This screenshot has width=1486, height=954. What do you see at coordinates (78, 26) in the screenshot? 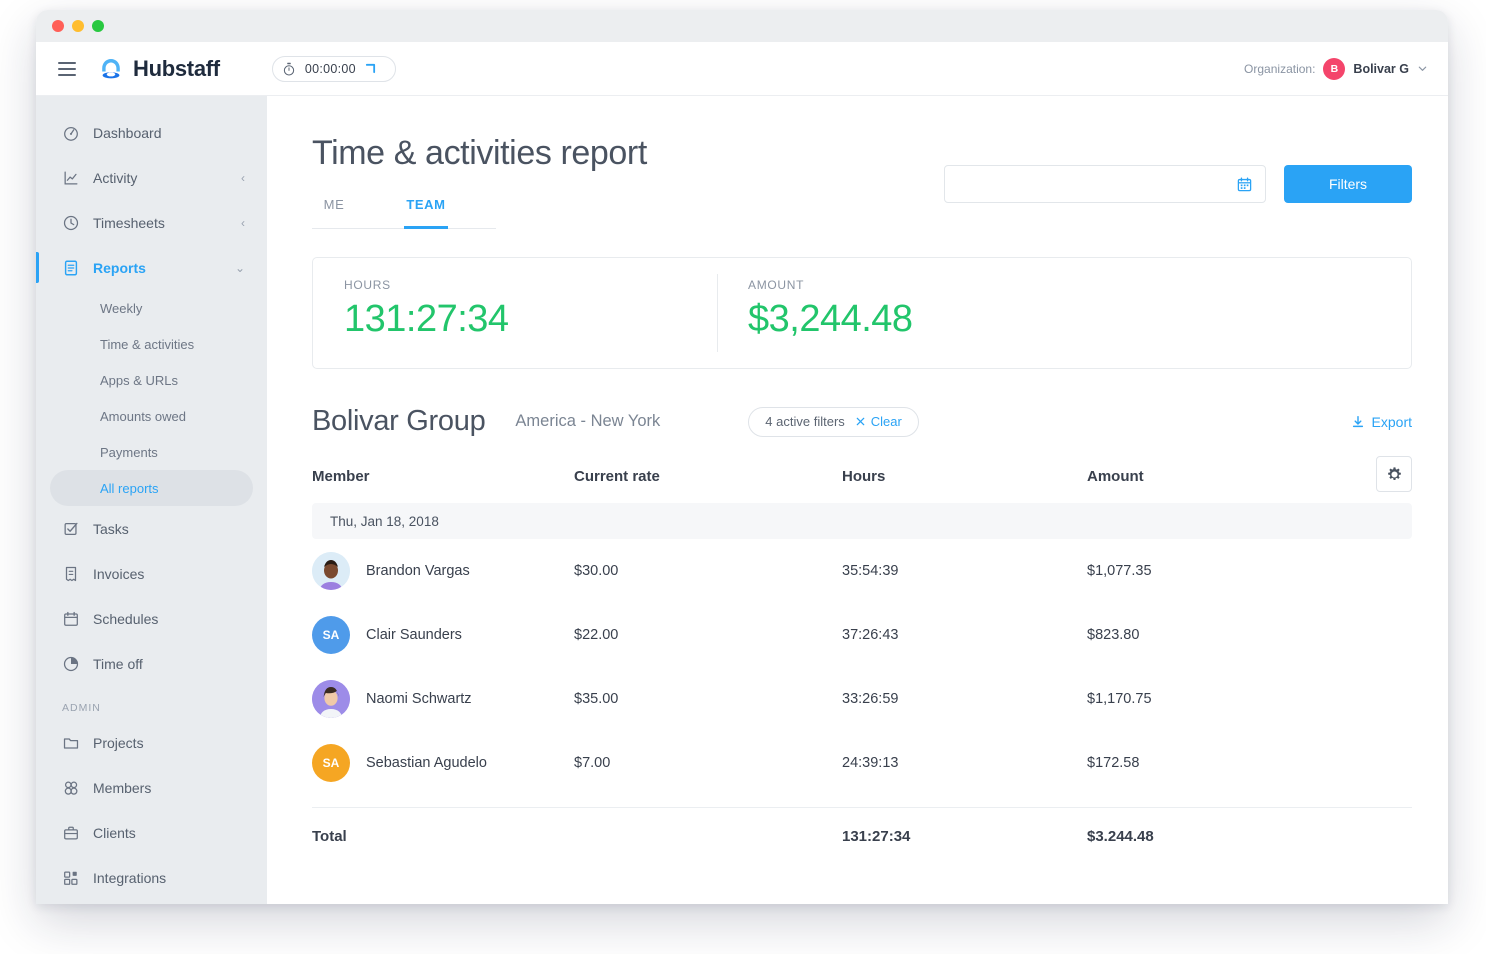
I see `minimize-window-button` at bounding box center [78, 26].